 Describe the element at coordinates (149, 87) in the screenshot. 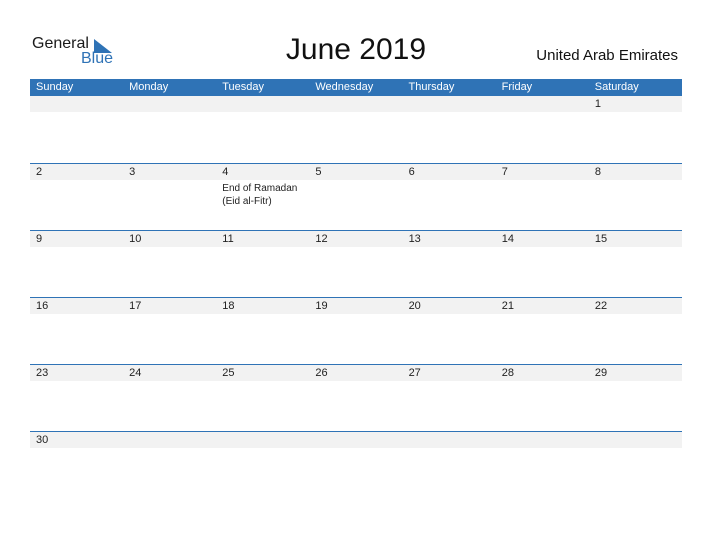

I see `weekday-monday: Monday` at that location.